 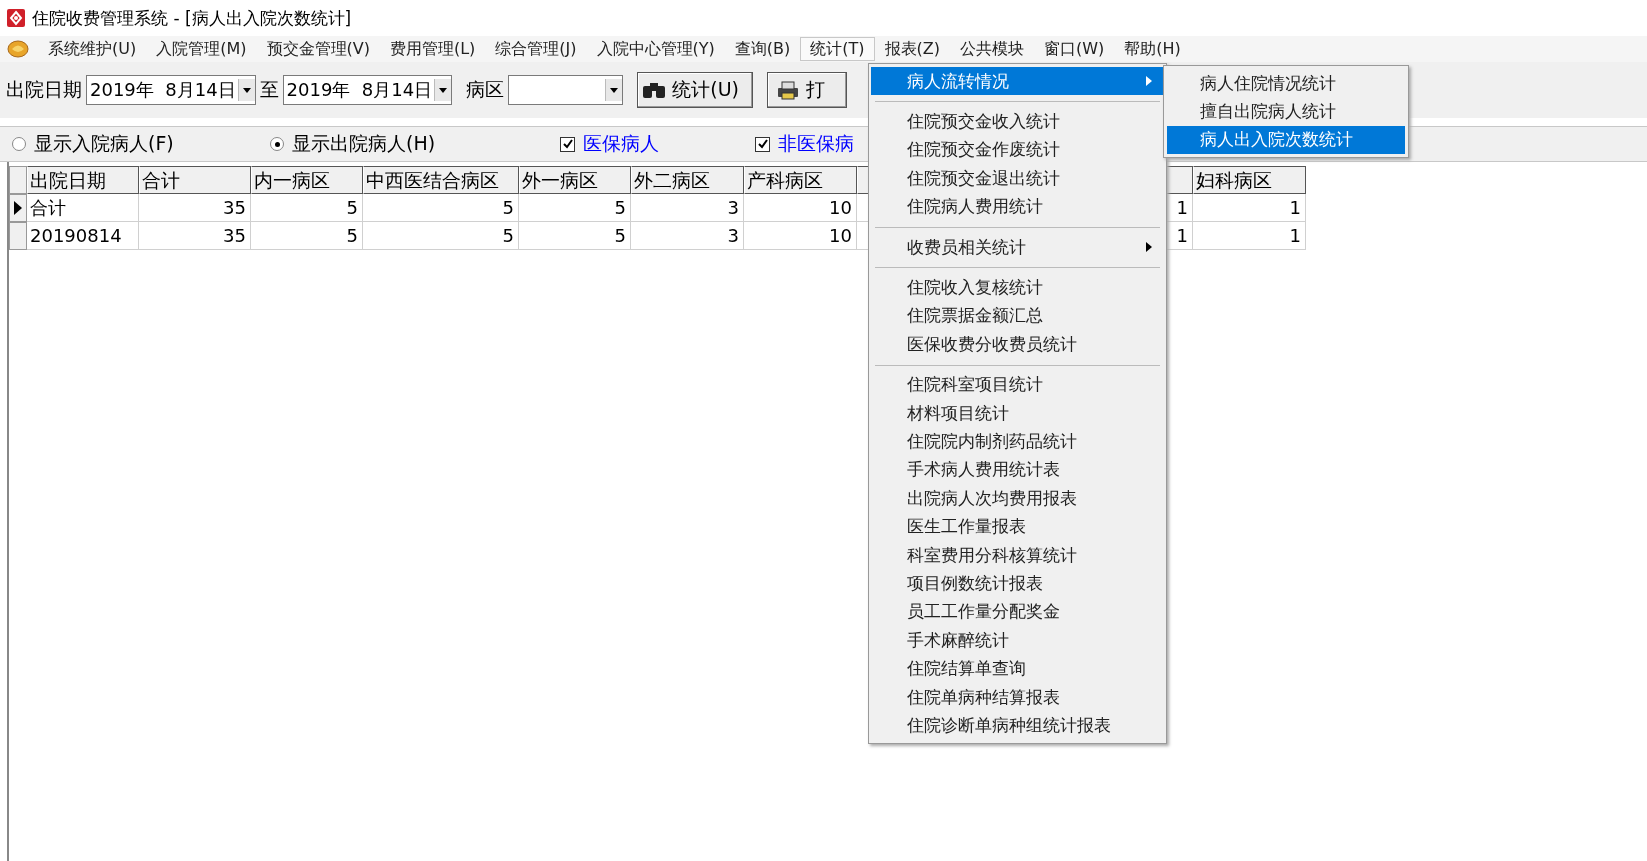 What do you see at coordinates (432, 49) in the screenshot?
I see `menu-item: 费用管理(L)` at bounding box center [432, 49].